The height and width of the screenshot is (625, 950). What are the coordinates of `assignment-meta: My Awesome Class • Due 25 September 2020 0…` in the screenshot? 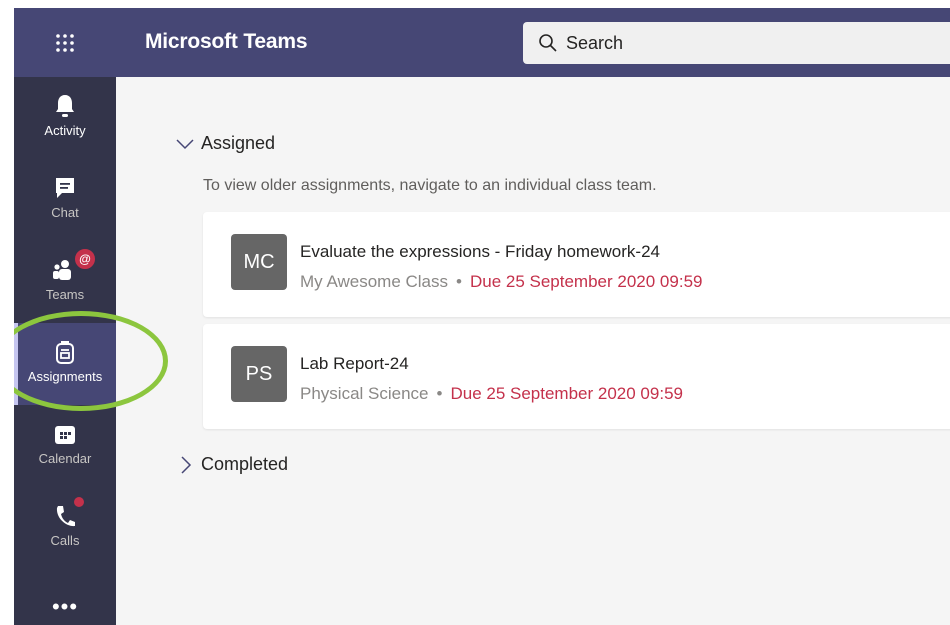 It's located at (501, 282).